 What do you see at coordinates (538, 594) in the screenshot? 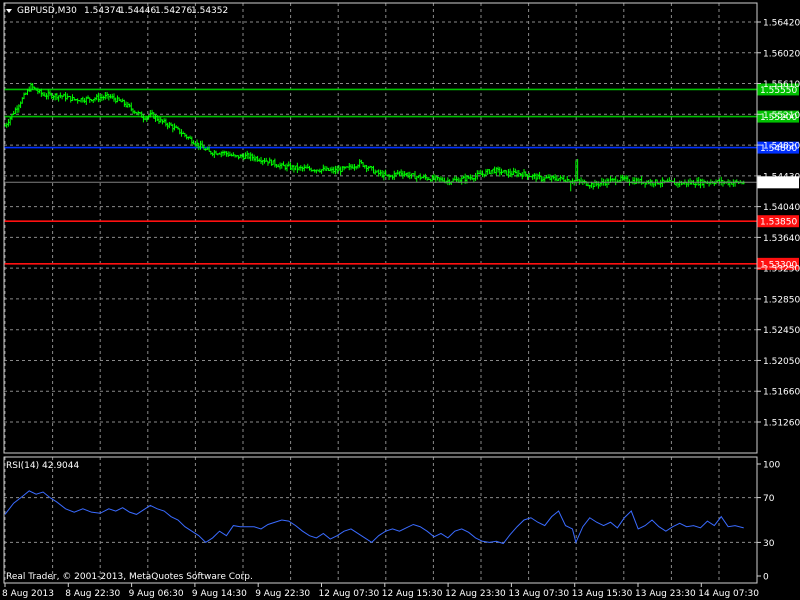
I see `time-tick-label: 13 Aug 07:30` at bounding box center [538, 594].